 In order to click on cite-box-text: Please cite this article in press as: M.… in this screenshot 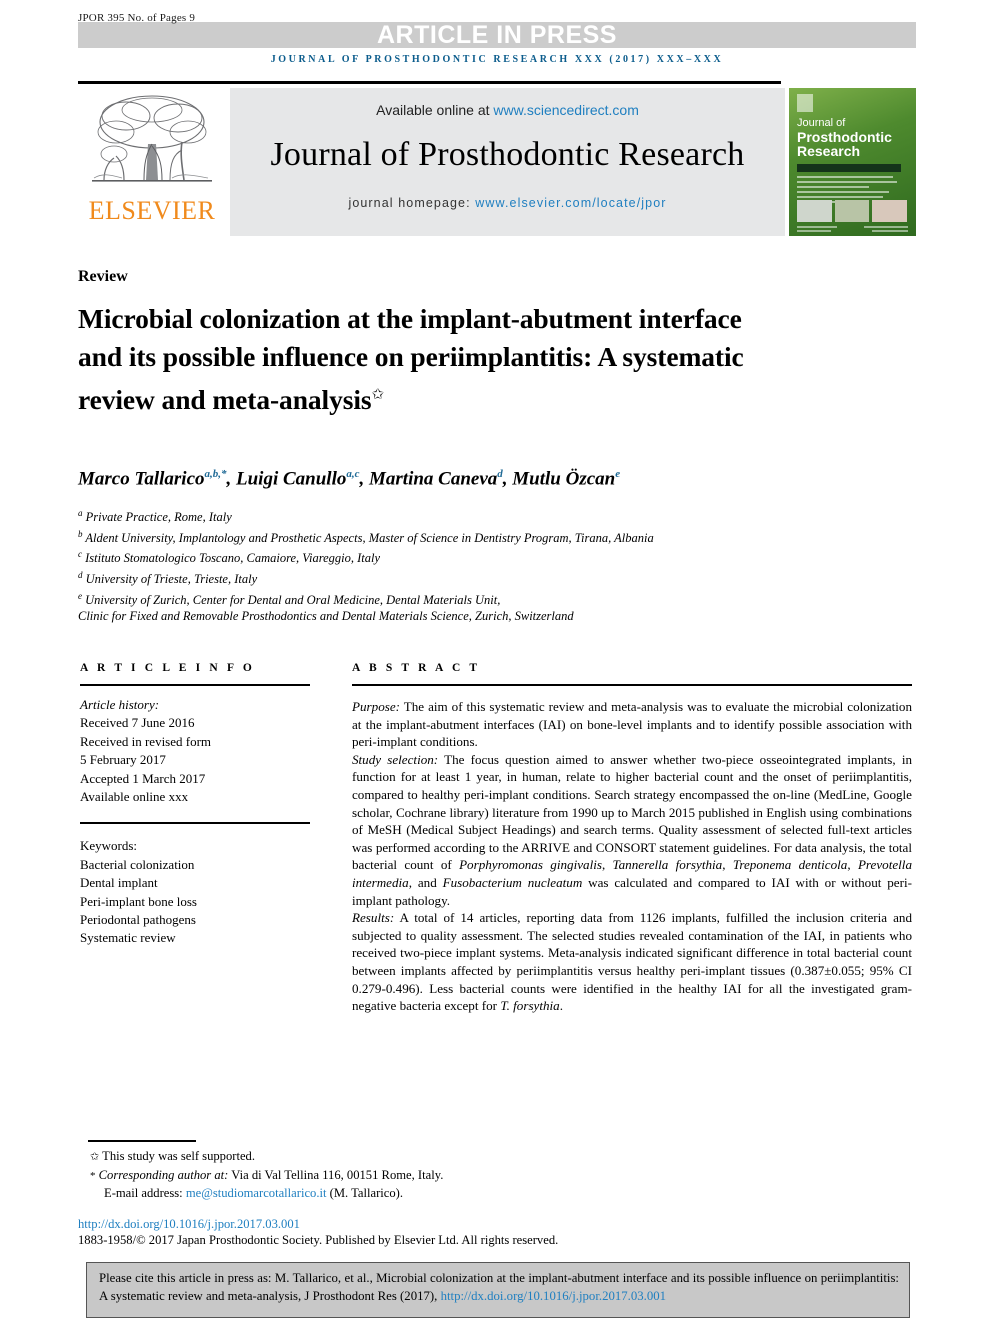, I will do `click(498, 1284)`.